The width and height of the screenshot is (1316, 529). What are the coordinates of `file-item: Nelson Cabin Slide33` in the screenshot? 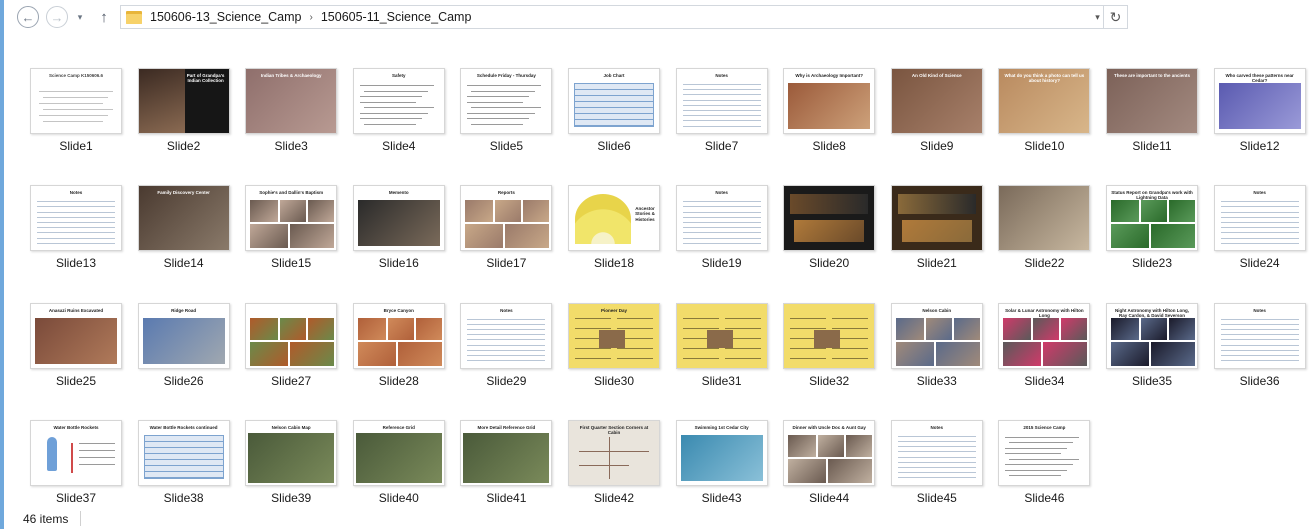 It's located at (938, 345).